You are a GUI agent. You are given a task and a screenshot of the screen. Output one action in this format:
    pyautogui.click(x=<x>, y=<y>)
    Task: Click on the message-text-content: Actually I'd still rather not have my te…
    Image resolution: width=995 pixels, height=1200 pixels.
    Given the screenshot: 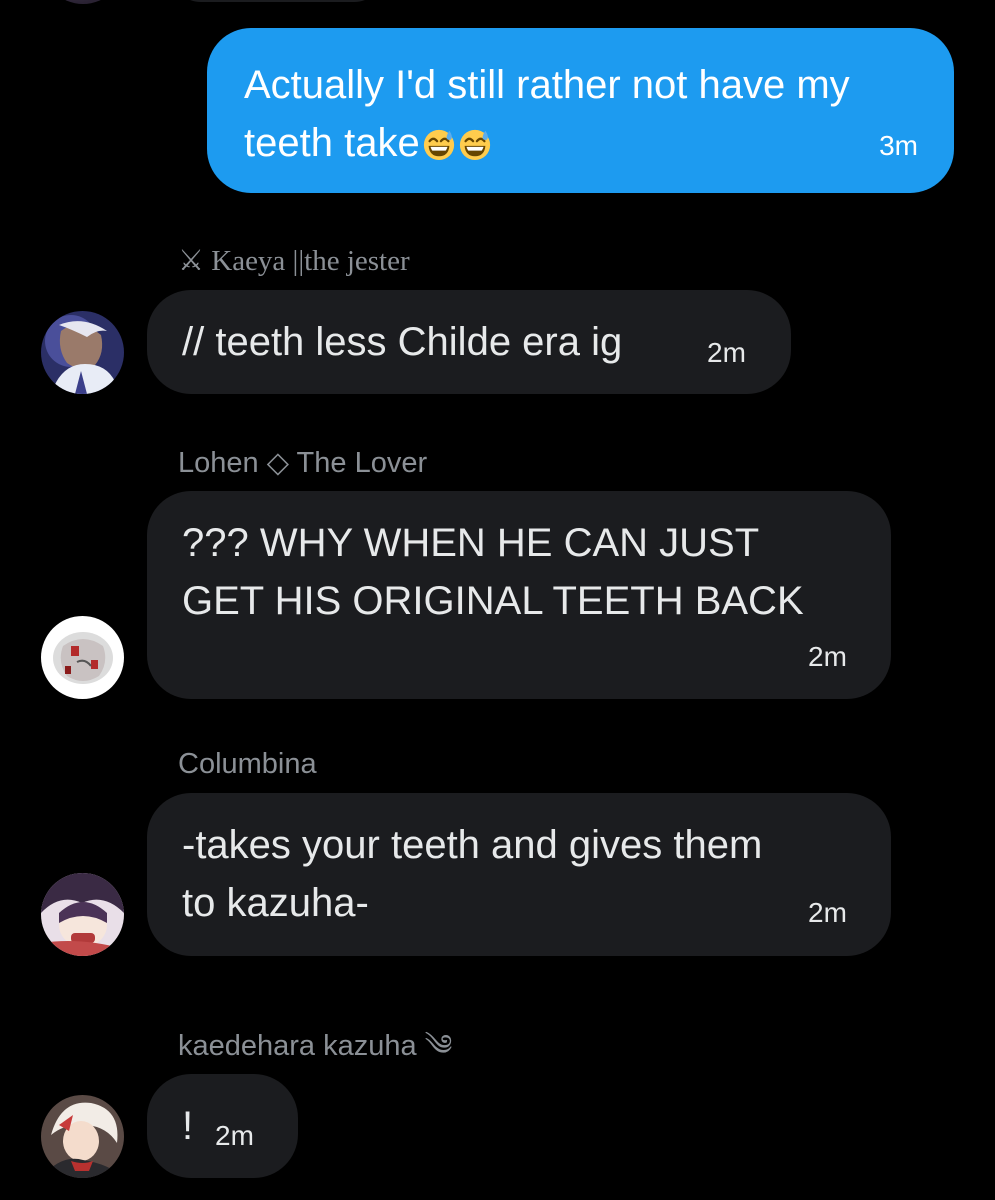 What is the action you would take?
    pyautogui.click(x=547, y=114)
    